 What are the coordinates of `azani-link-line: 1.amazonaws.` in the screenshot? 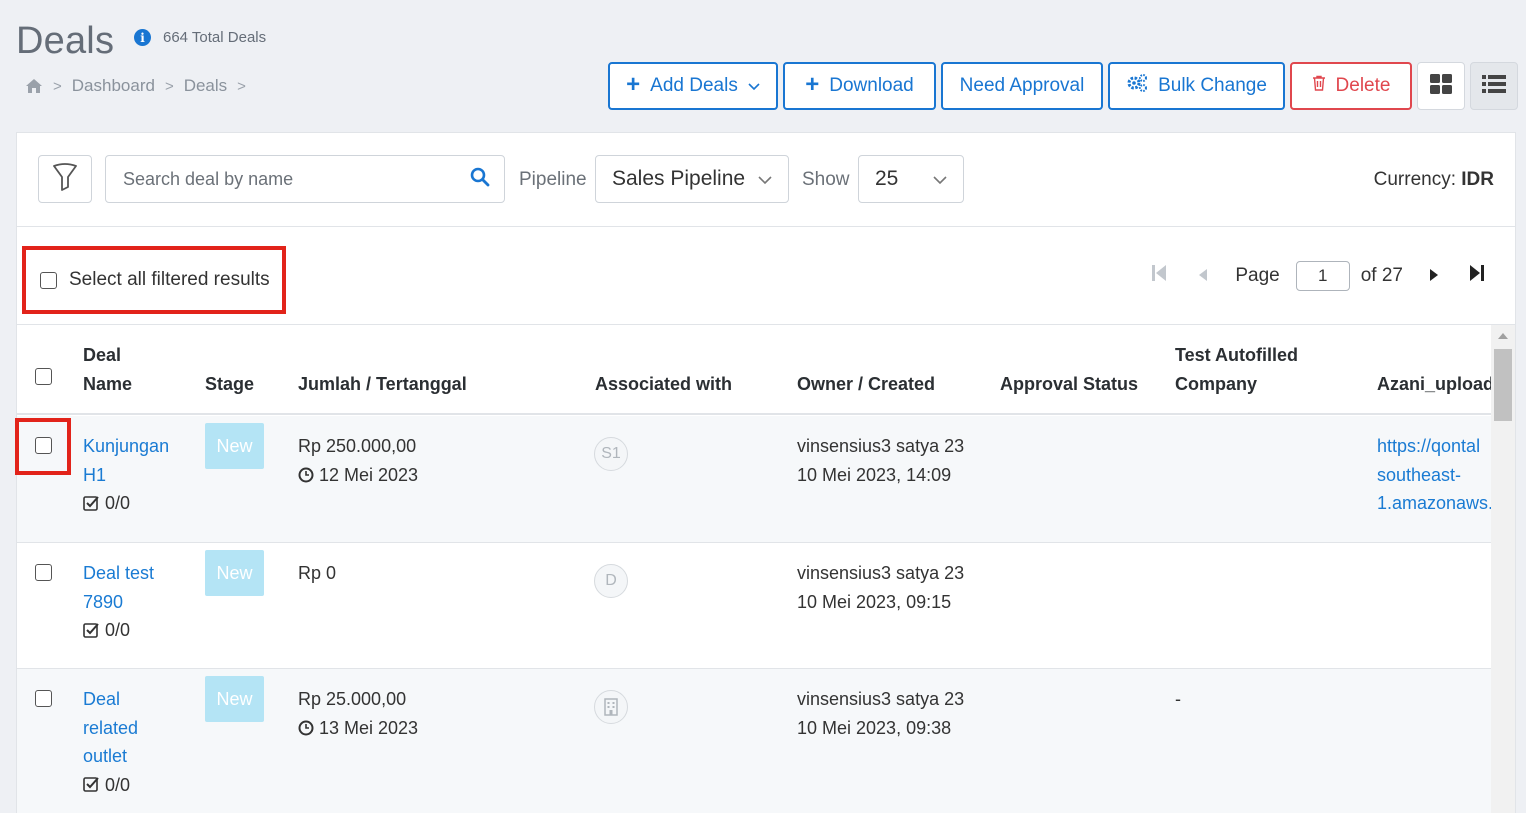 It's located at (1434, 503).